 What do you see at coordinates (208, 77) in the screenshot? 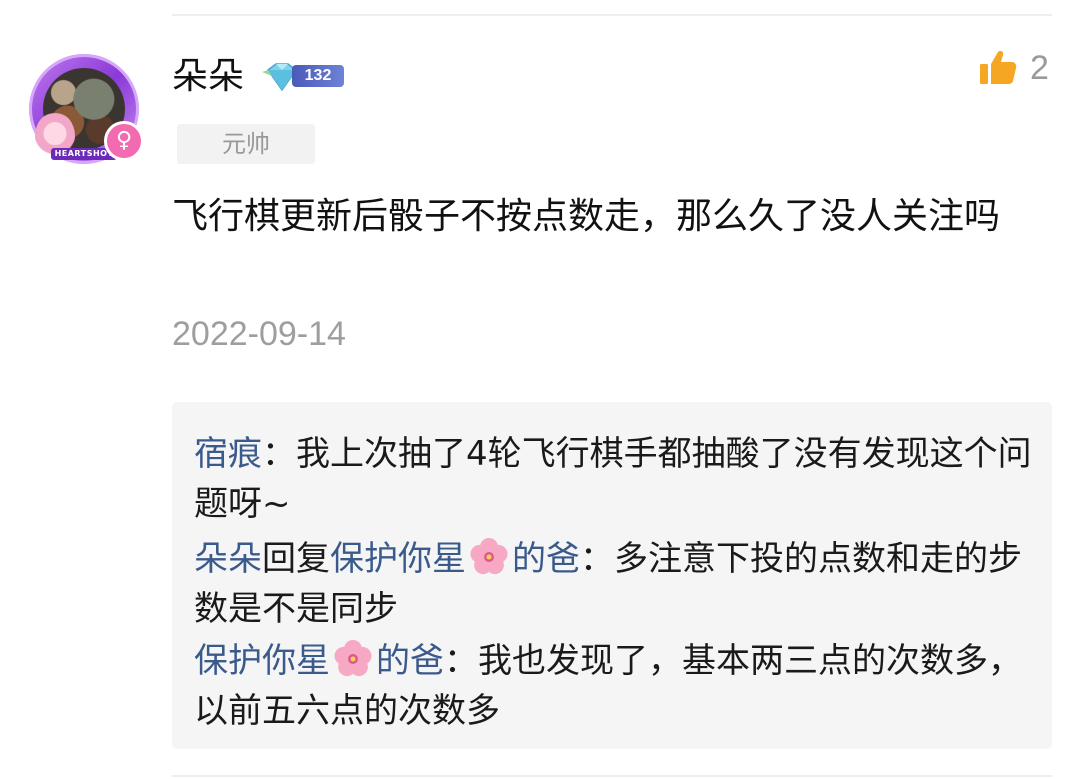
I see `comment-username: 朵朵` at bounding box center [208, 77].